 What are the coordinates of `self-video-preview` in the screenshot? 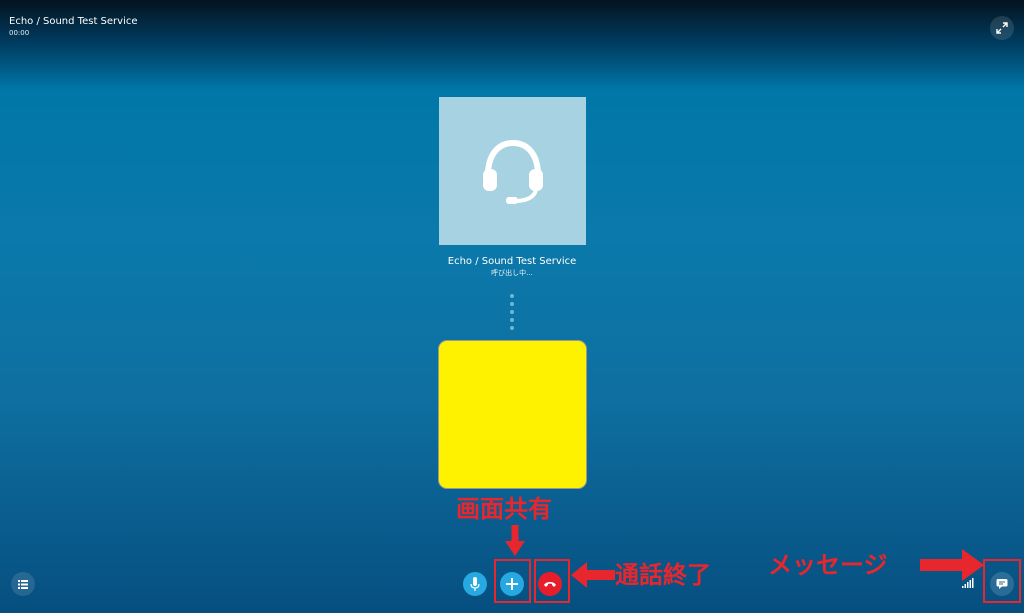 It's located at (512, 414).